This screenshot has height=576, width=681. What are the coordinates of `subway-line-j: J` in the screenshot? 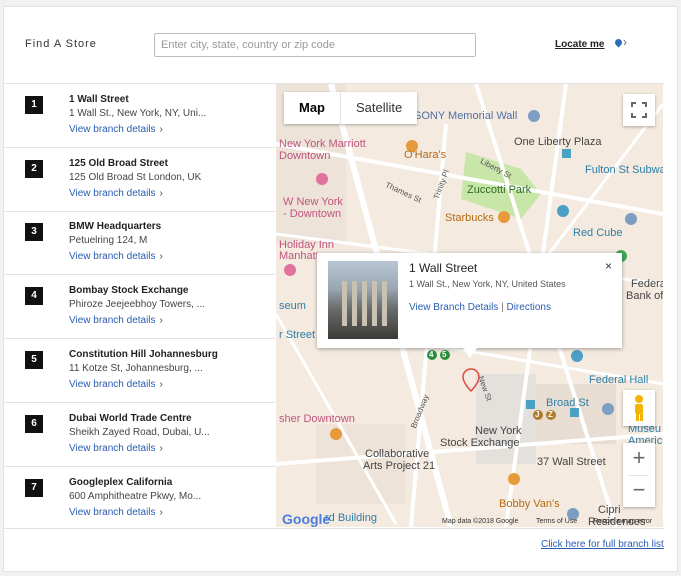 It's located at (537, 414).